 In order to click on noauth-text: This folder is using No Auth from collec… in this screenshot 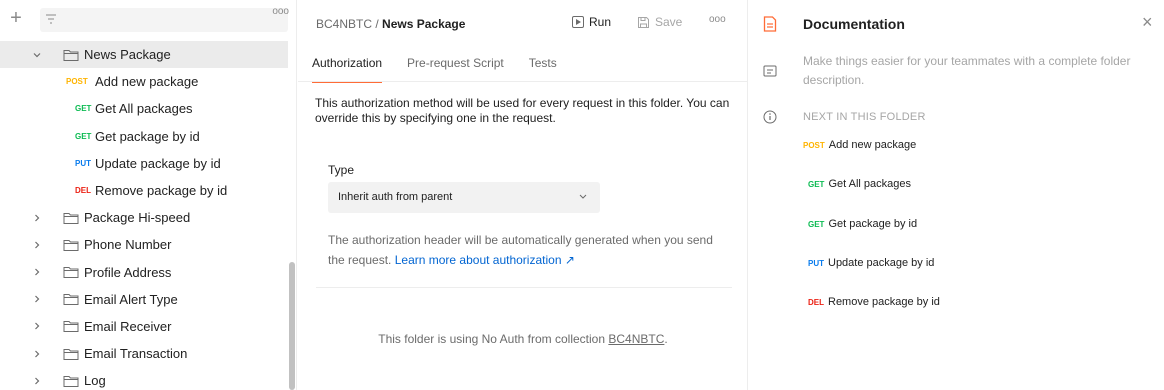, I will do `click(492, 339)`.